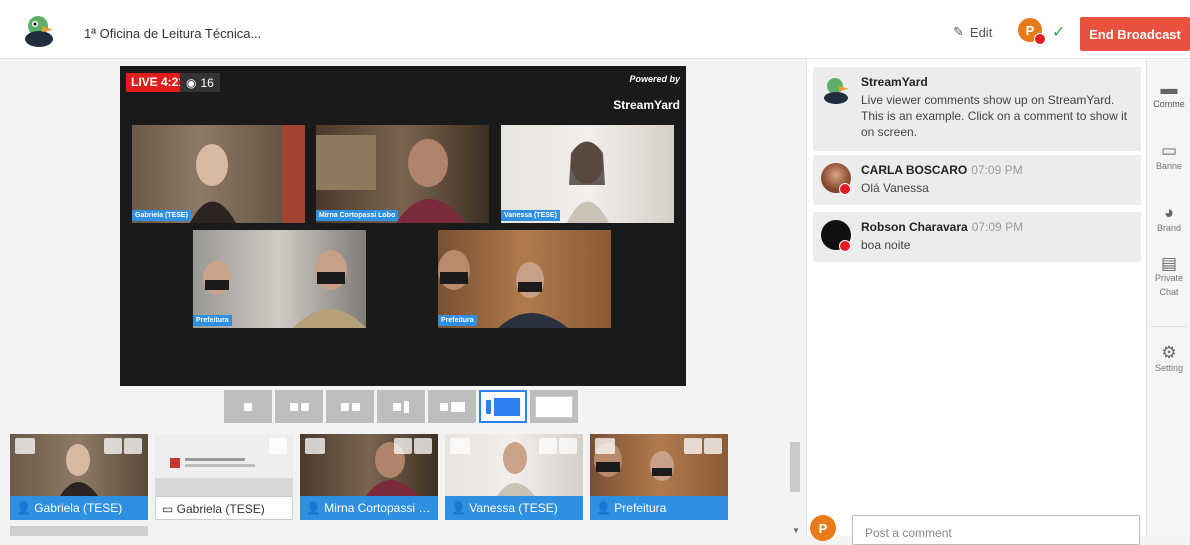  I want to click on tile-label: 👤 Prefeitura, so click(659, 508).